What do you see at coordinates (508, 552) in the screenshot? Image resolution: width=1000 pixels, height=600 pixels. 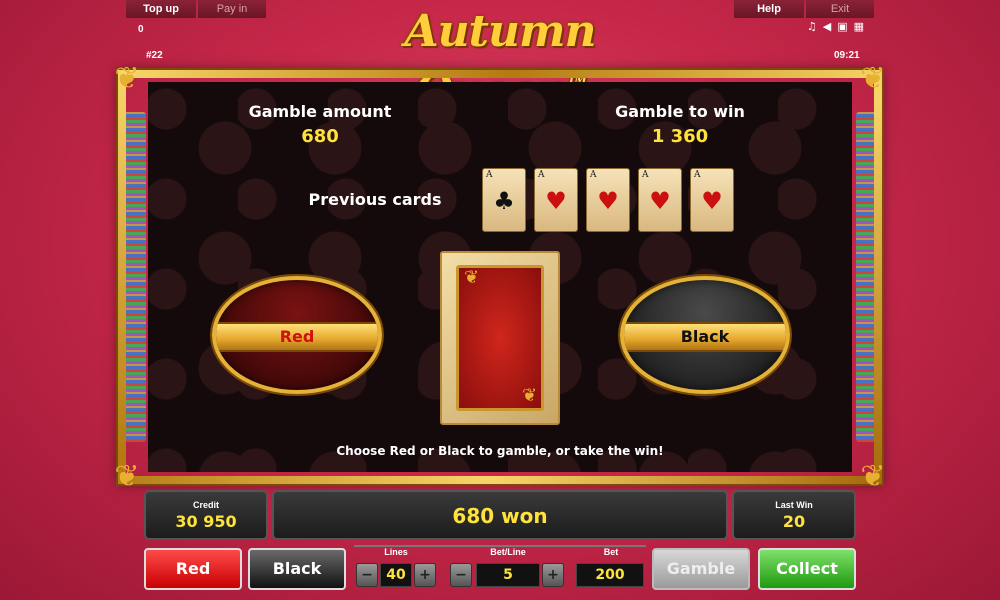 I see `betline-label: Bet/Line` at bounding box center [508, 552].